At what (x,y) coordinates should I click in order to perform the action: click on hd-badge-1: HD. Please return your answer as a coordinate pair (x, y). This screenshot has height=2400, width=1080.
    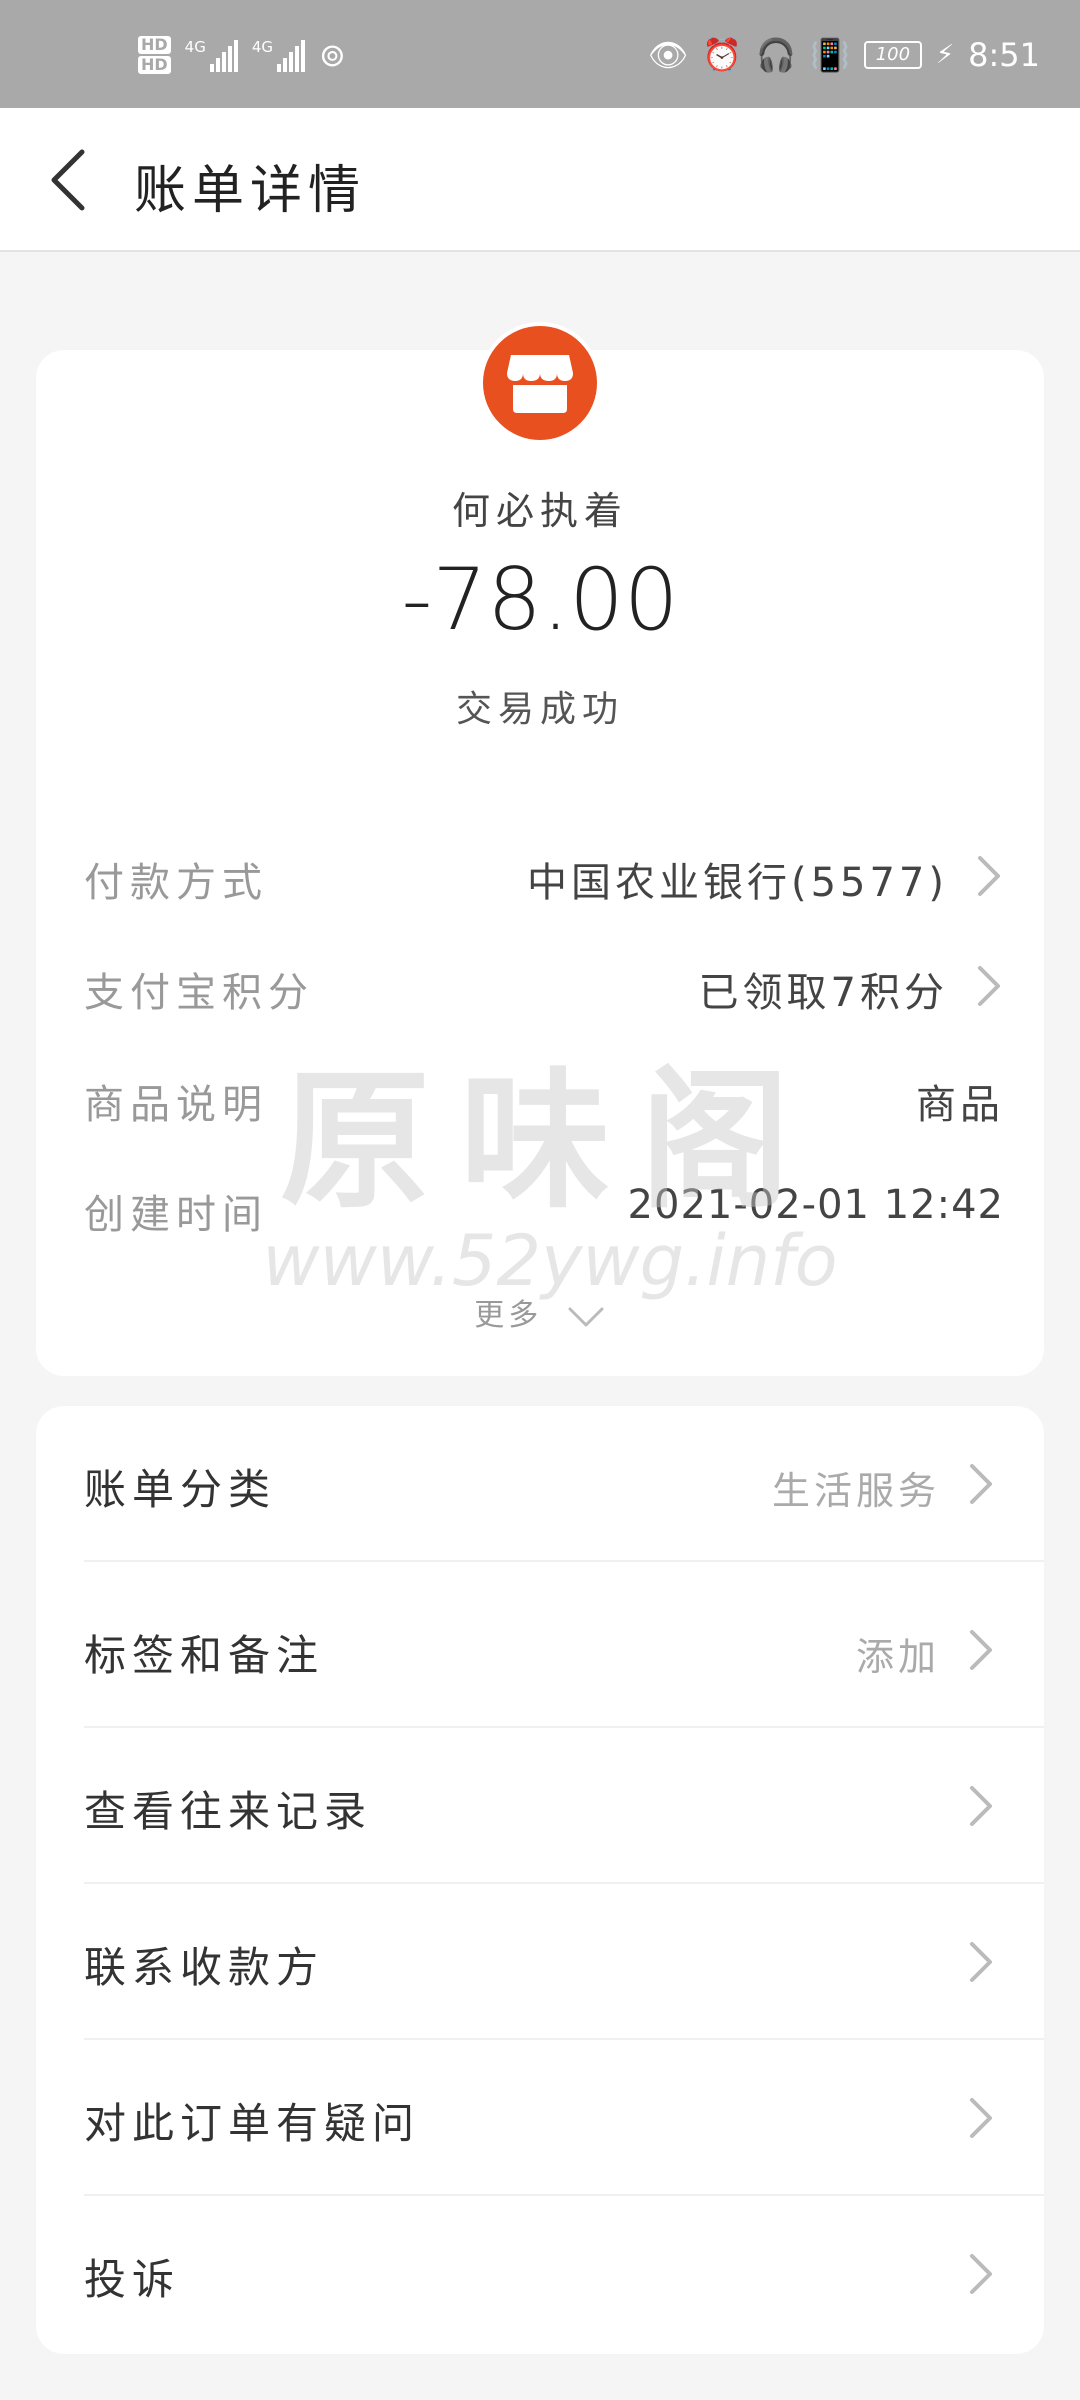
    Looking at the image, I should click on (154, 45).